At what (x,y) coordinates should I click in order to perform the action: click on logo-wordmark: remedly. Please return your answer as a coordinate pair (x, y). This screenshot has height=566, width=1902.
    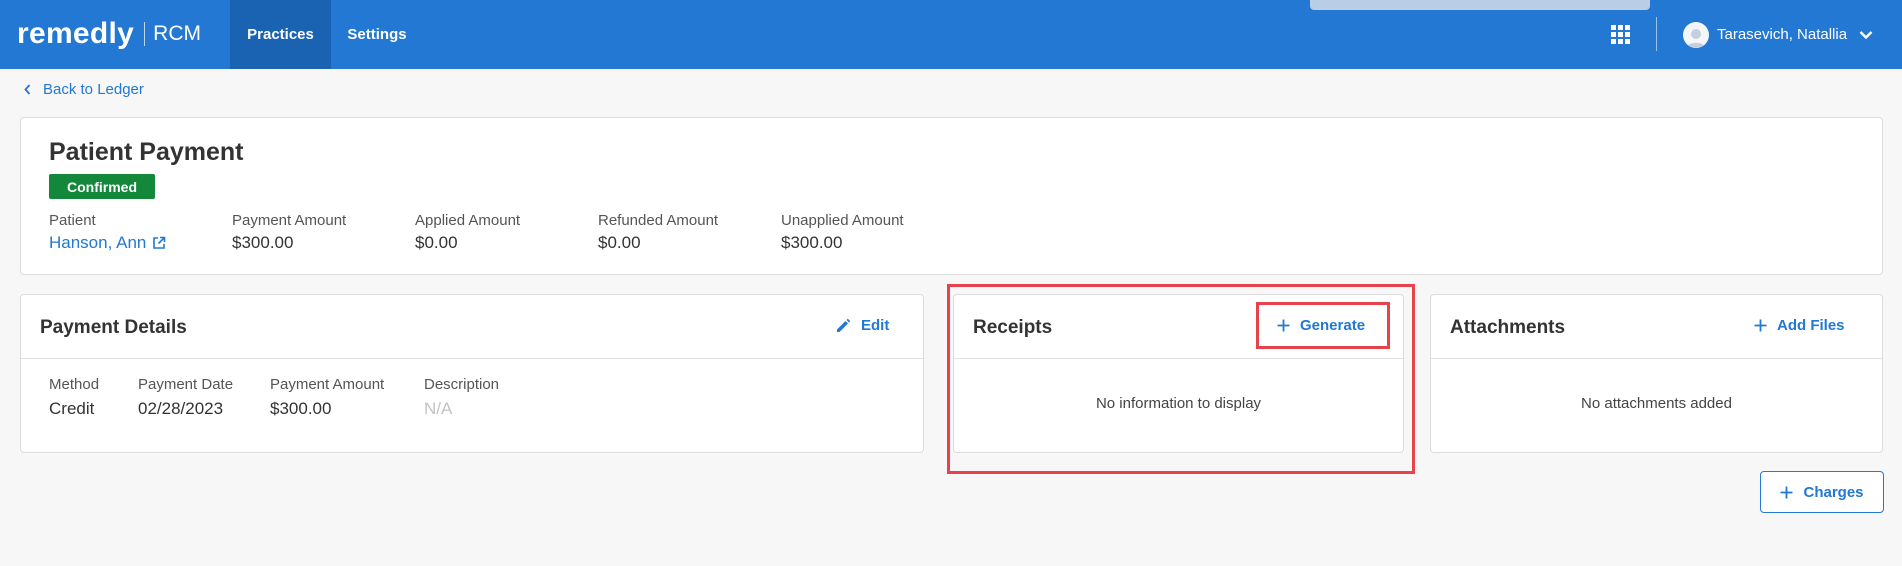
    Looking at the image, I should click on (76, 33).